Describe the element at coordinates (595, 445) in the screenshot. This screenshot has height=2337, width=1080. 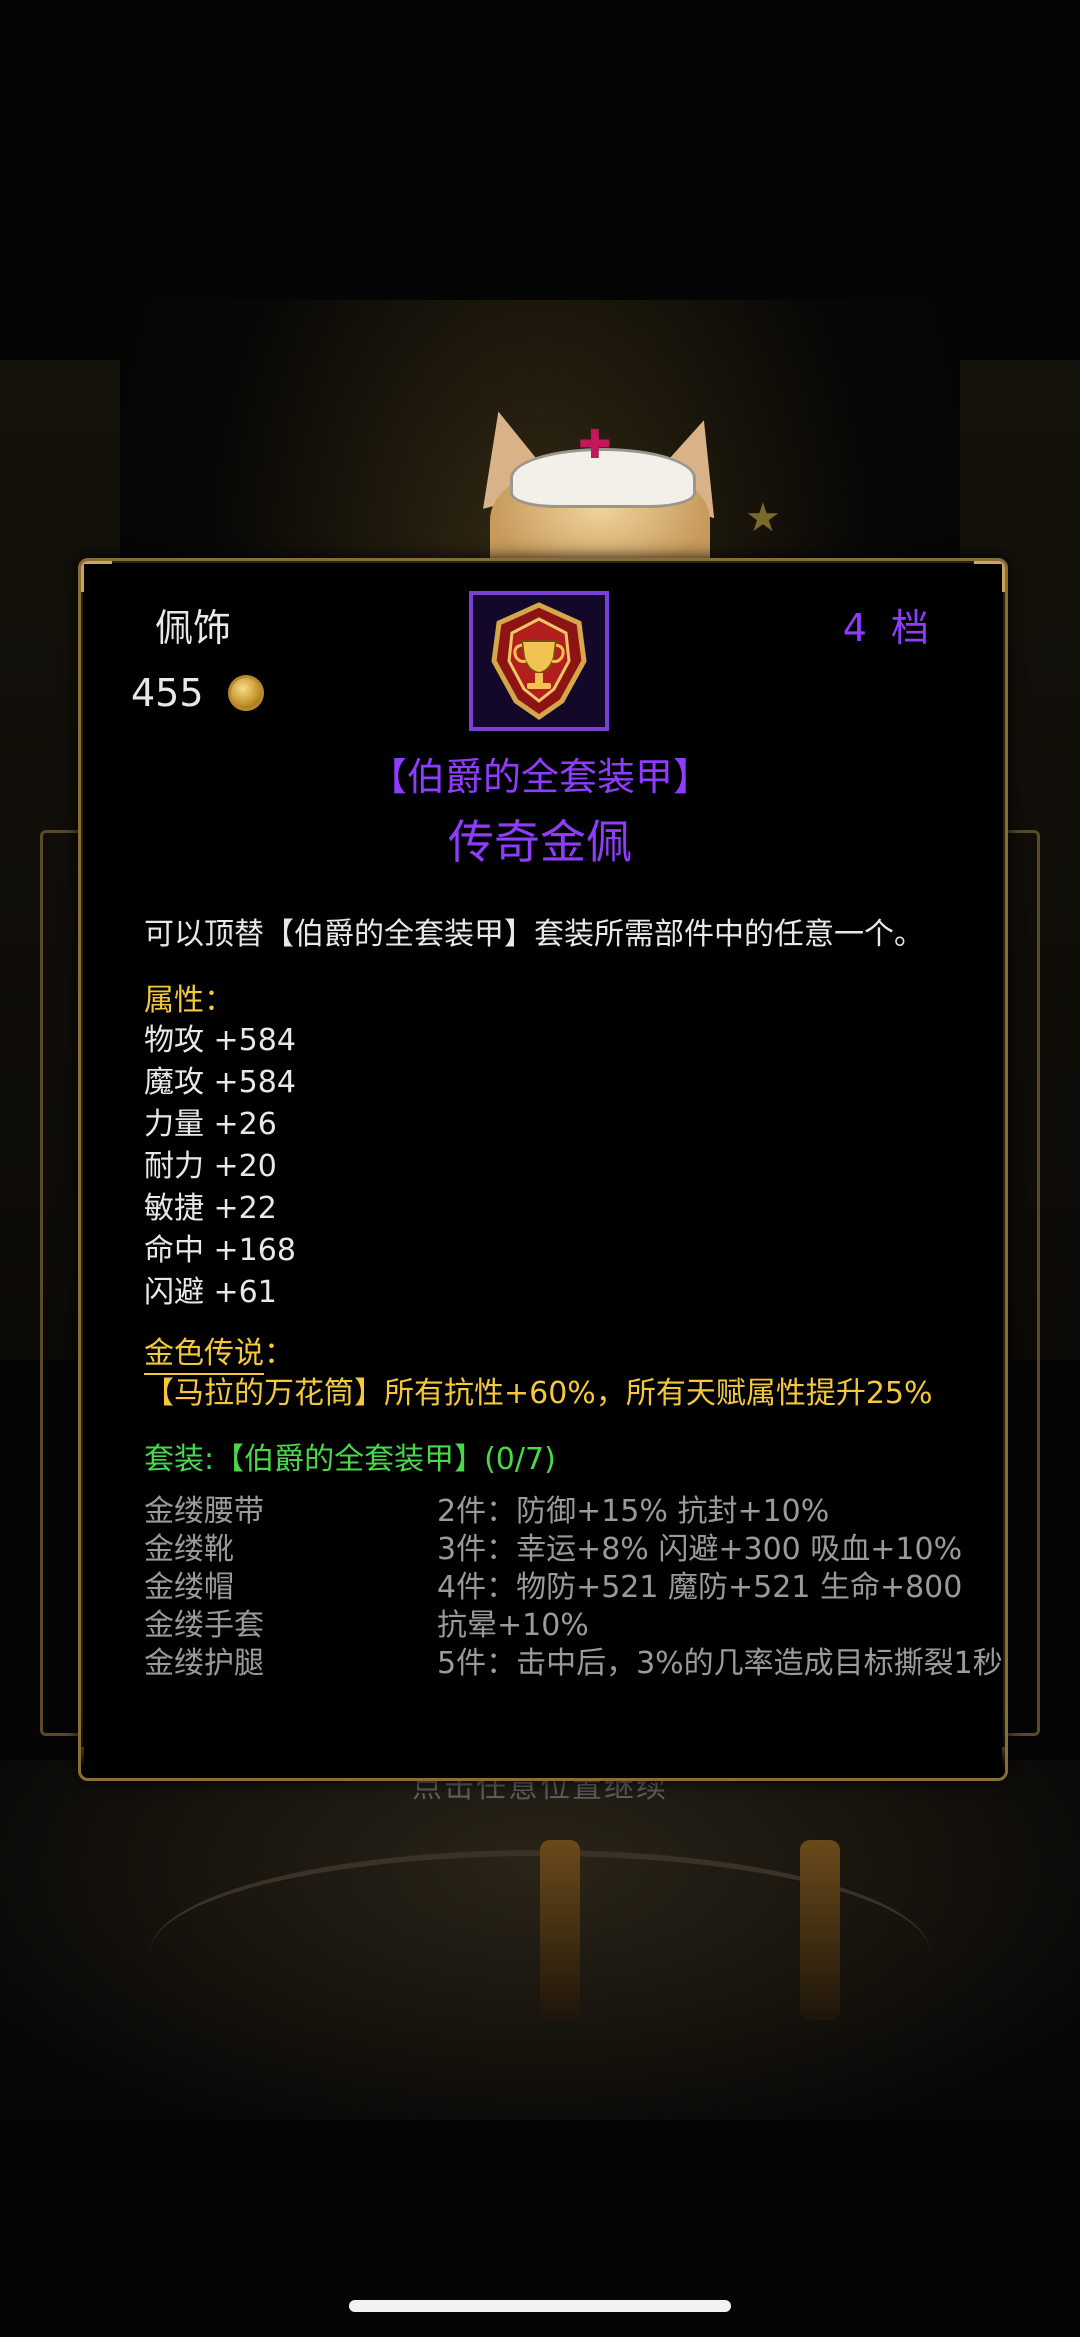
I see `red-cross-icon: ✚` at that location.